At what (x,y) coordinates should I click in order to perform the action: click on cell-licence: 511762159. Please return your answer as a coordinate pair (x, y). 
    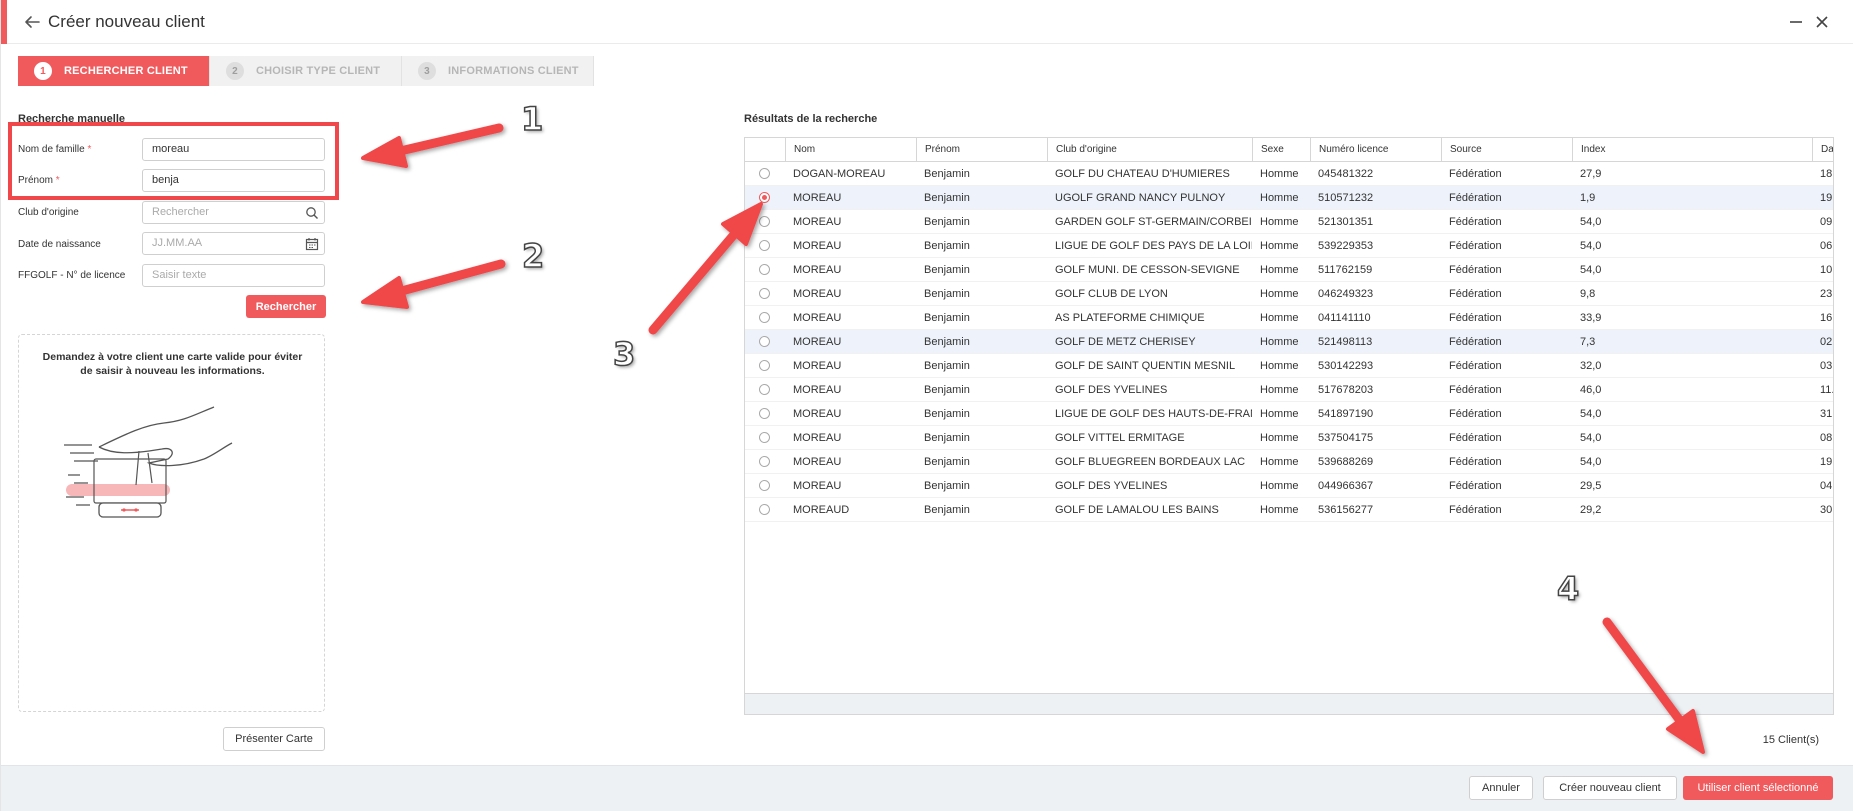
    Looking at the image, I should click on (1345, 270).